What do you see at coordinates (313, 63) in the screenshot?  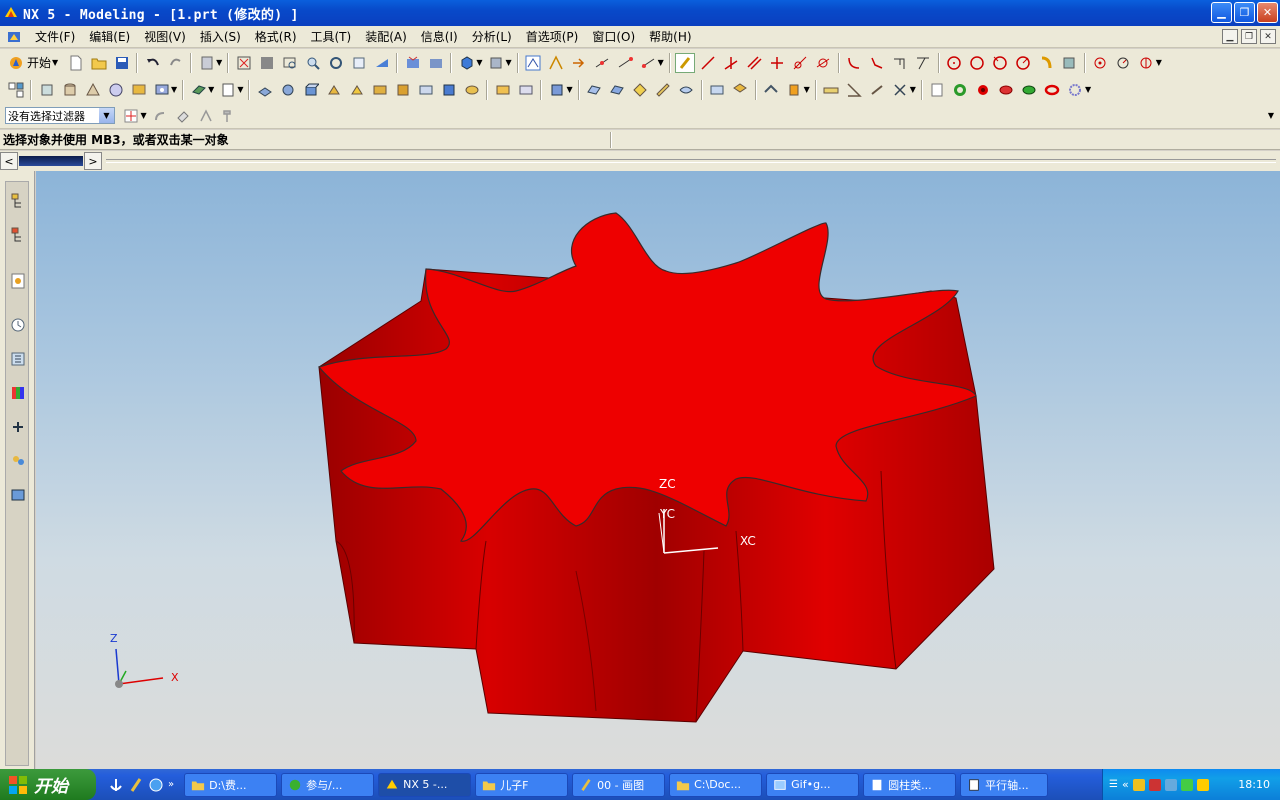 I see `zoom-icon` at bounding box center [313, 63].